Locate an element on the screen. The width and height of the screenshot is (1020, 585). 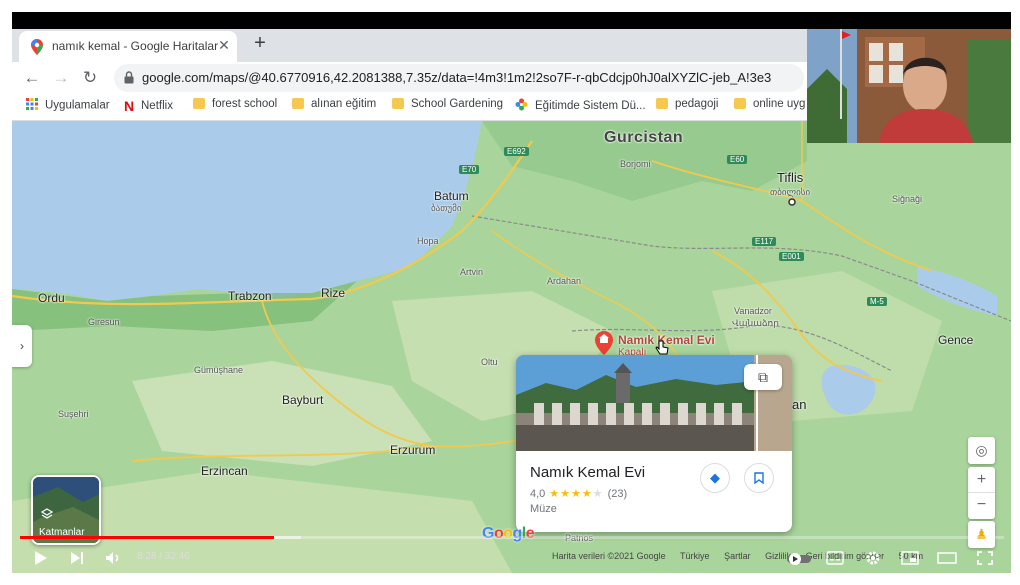
map-label-gurcistan: Gurcistan is located at coordinates (644, 137).